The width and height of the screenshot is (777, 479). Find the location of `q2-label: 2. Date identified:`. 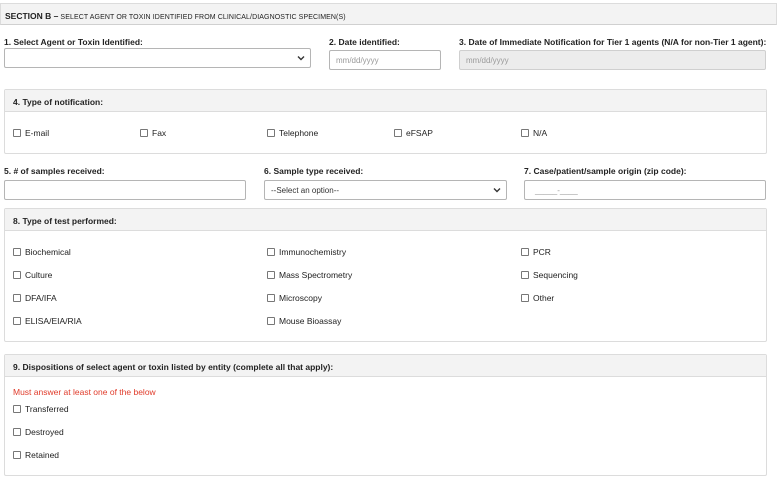

q2-label: 2. Date identified: is located at coordinates (364, 42).